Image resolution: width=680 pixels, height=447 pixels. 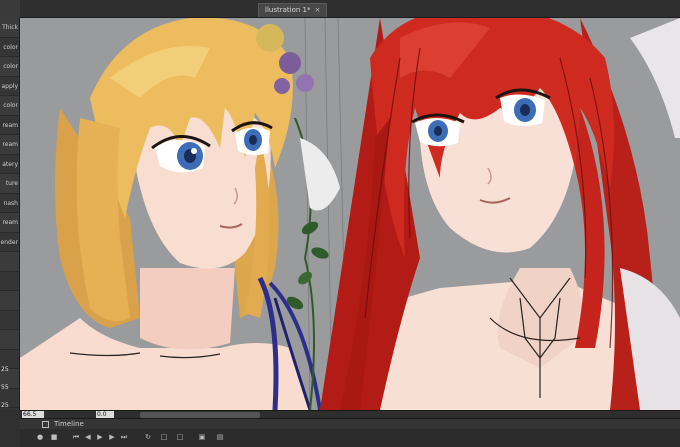 I want to click on settings-icon: ▤, so click(x=220, y=437).